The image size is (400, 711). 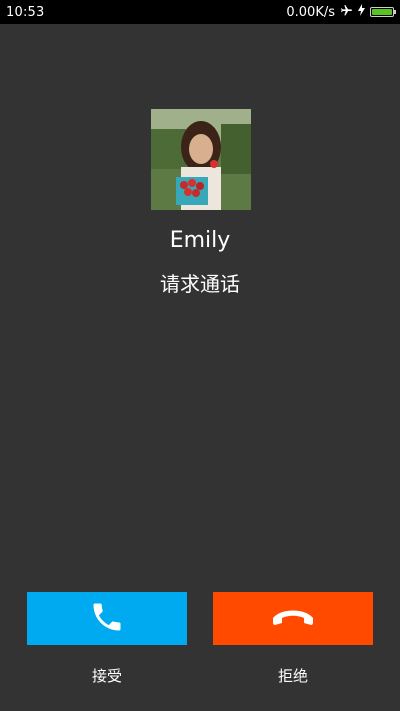 I want to click on network-speed: 0.00K/s, so click(x=310, y=12).